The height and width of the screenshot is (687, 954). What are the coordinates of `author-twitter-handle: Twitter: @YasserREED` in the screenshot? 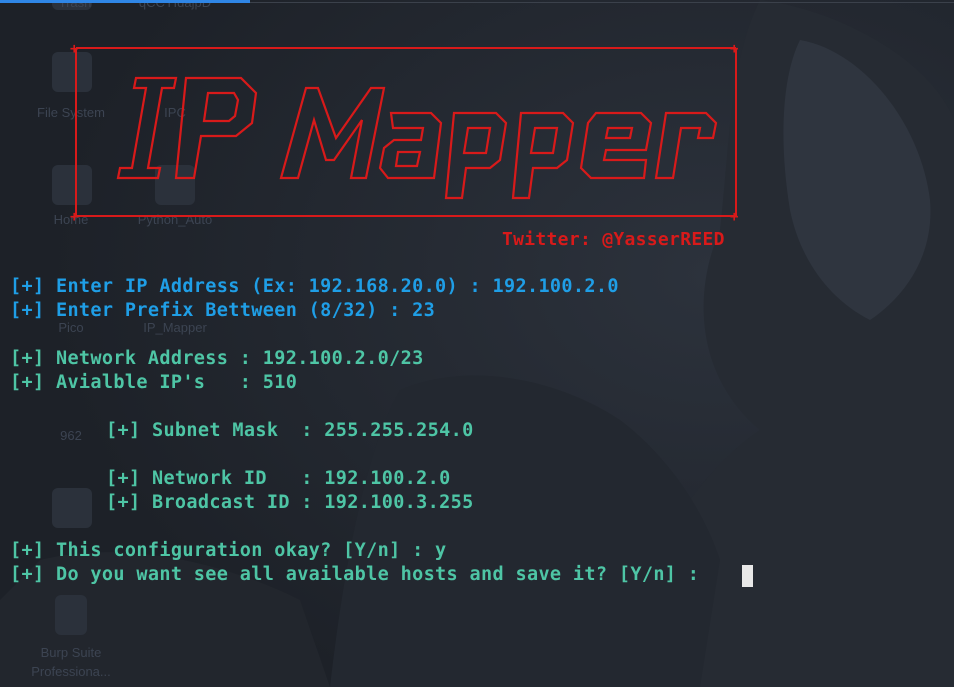 It's located at (613, 239).